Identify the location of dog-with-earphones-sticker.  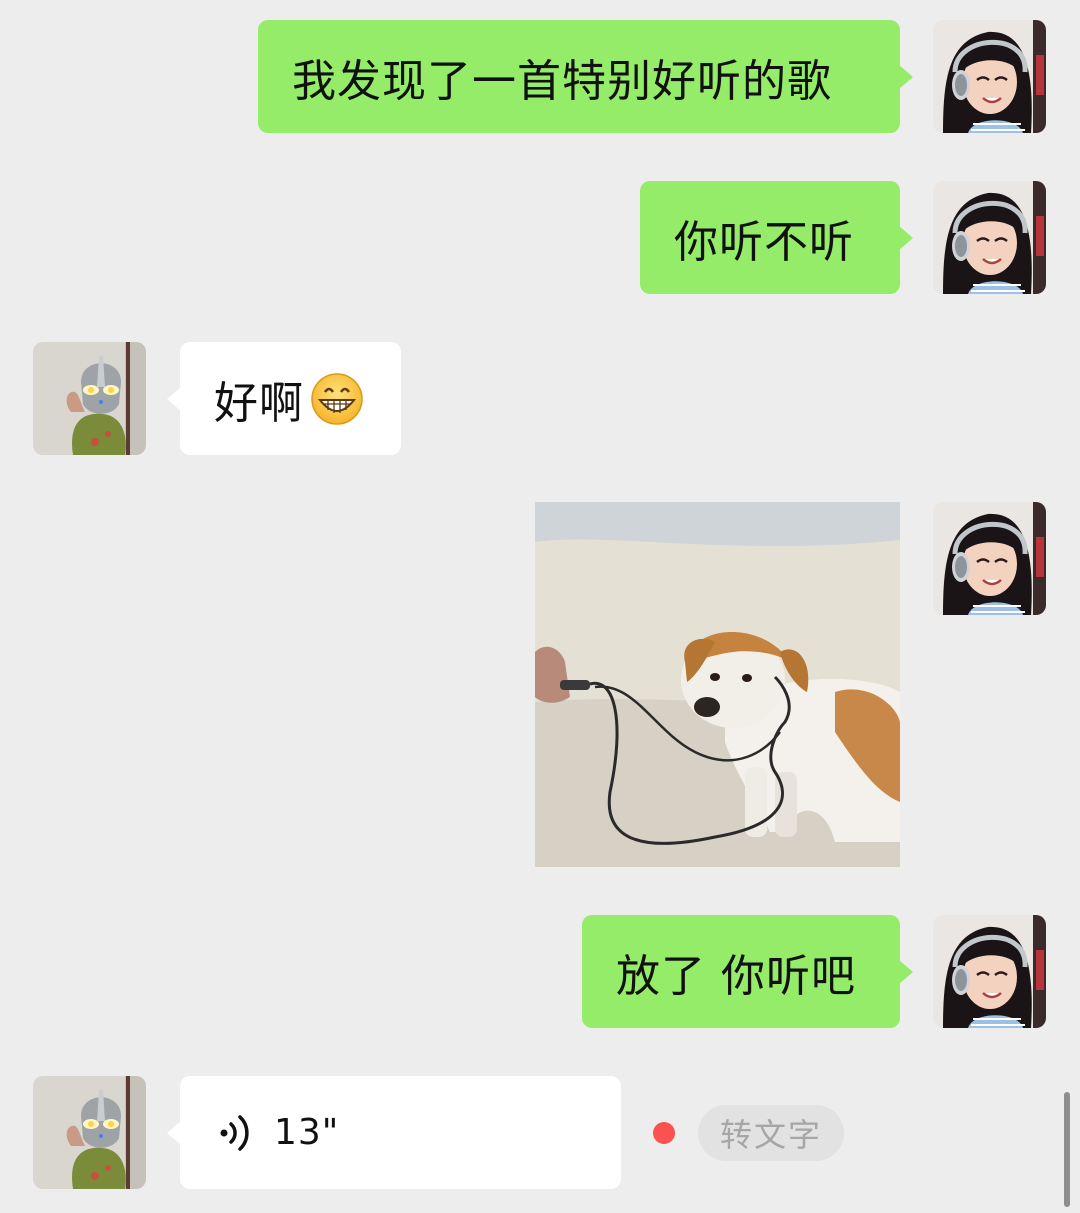
(717, 684).